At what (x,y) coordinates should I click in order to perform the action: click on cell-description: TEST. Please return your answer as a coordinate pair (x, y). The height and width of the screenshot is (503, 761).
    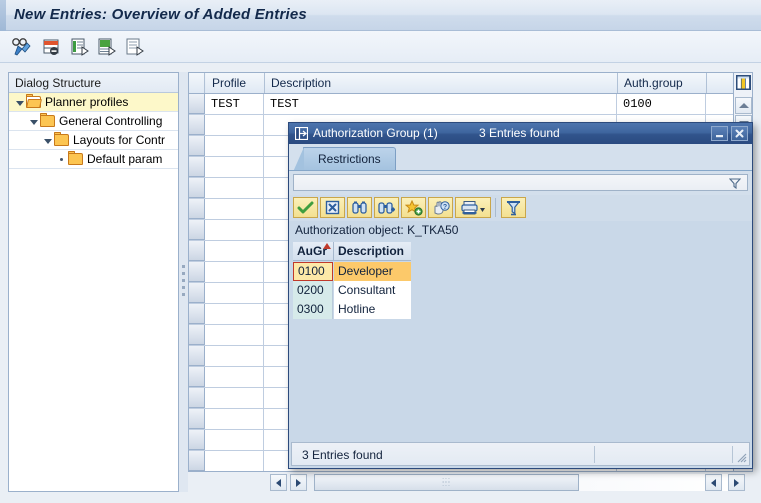
    Looking at the image, I should click on (441, 104).